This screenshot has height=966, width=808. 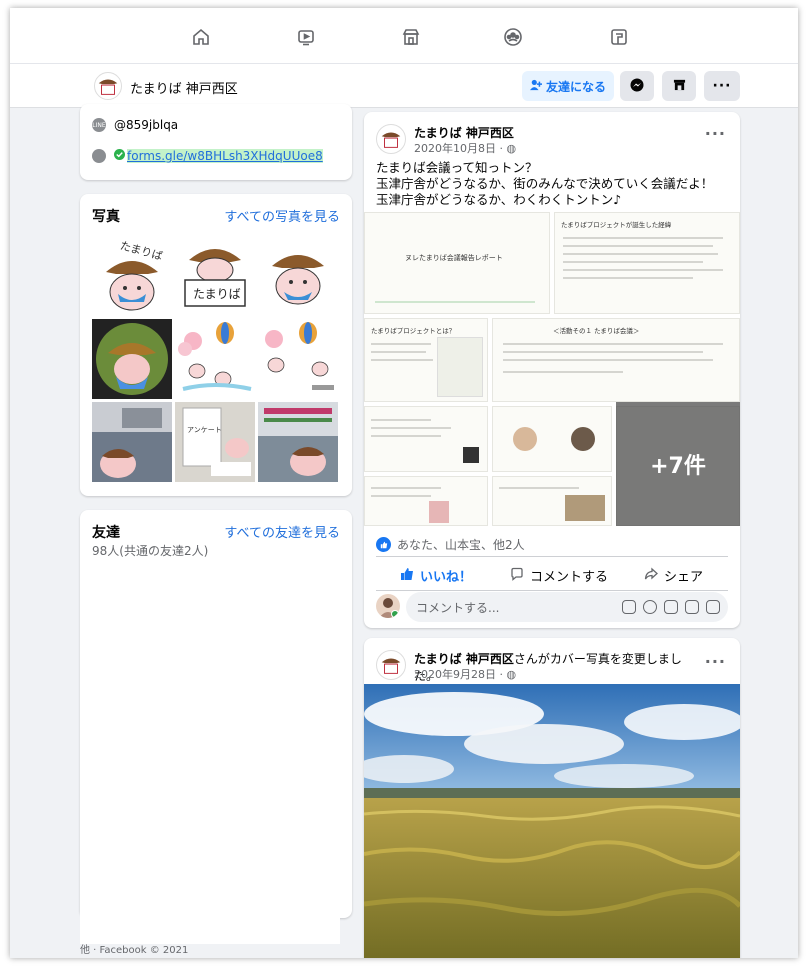 I want to click on post-date: 2020年10月8日 · ◍, so click(x=465, y=148).